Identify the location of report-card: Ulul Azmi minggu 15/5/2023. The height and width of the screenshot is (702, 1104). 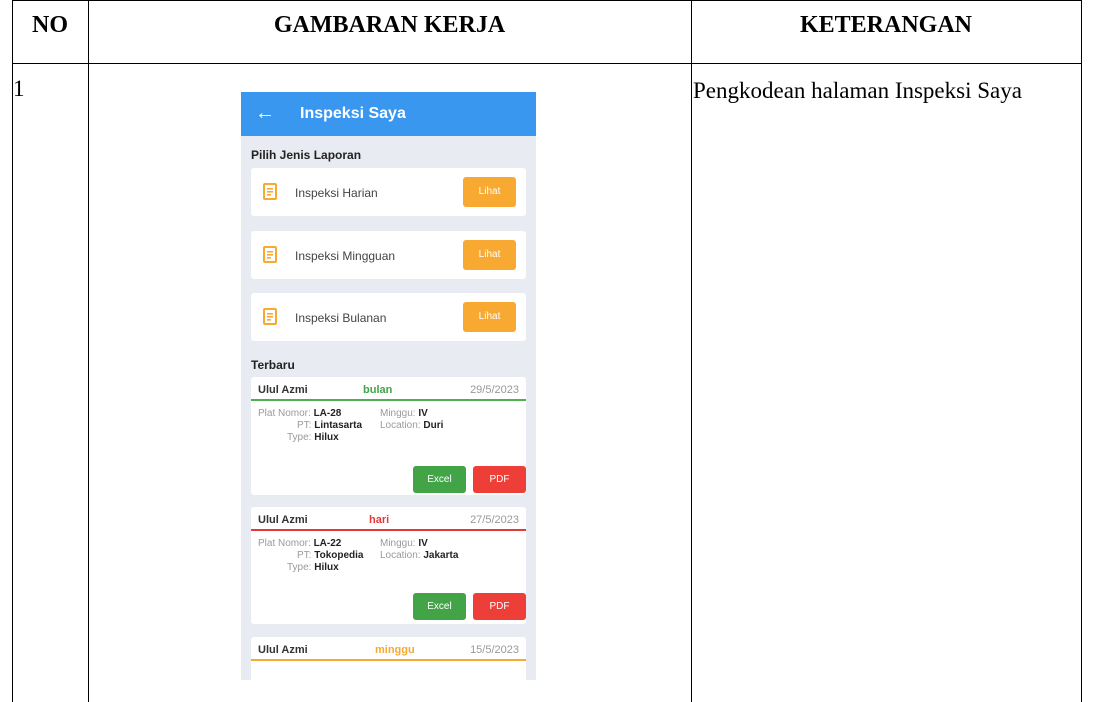
(388, 658).